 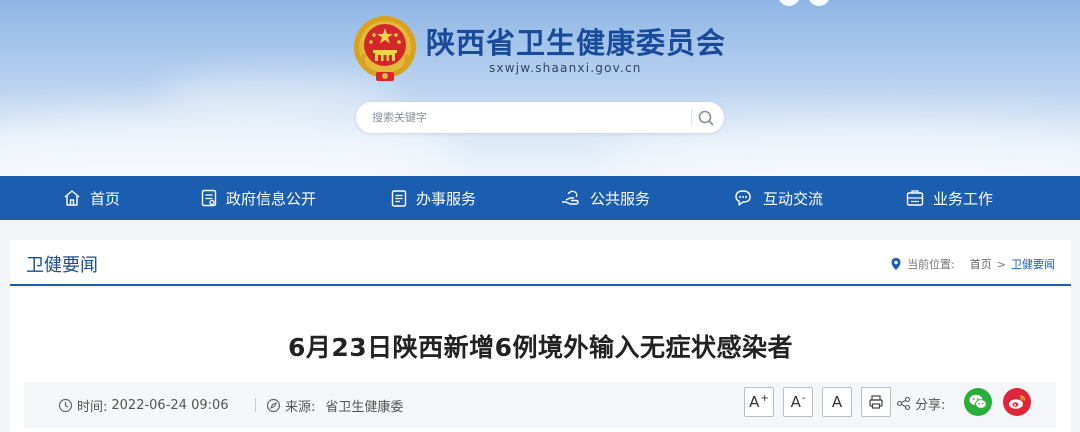 I want to click on chat-bubbles-icon, so click(x=743, y=198).